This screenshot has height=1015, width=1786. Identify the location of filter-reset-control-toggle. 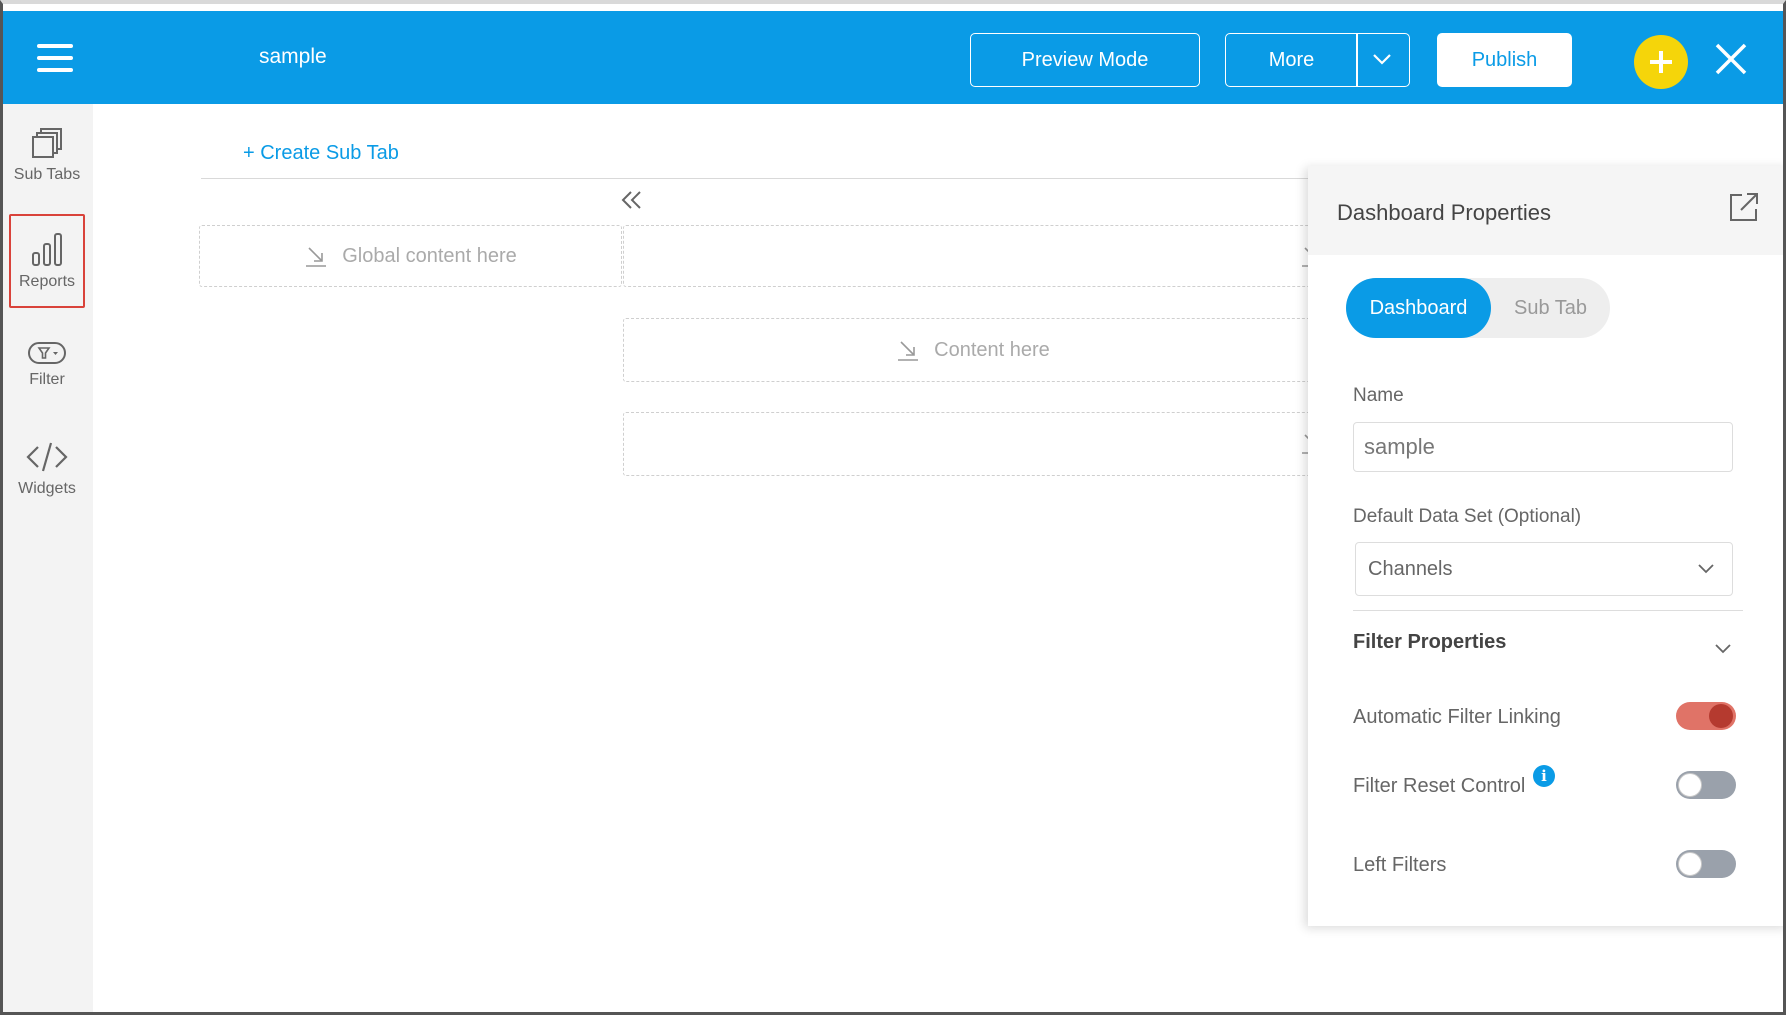
(1706, 785).